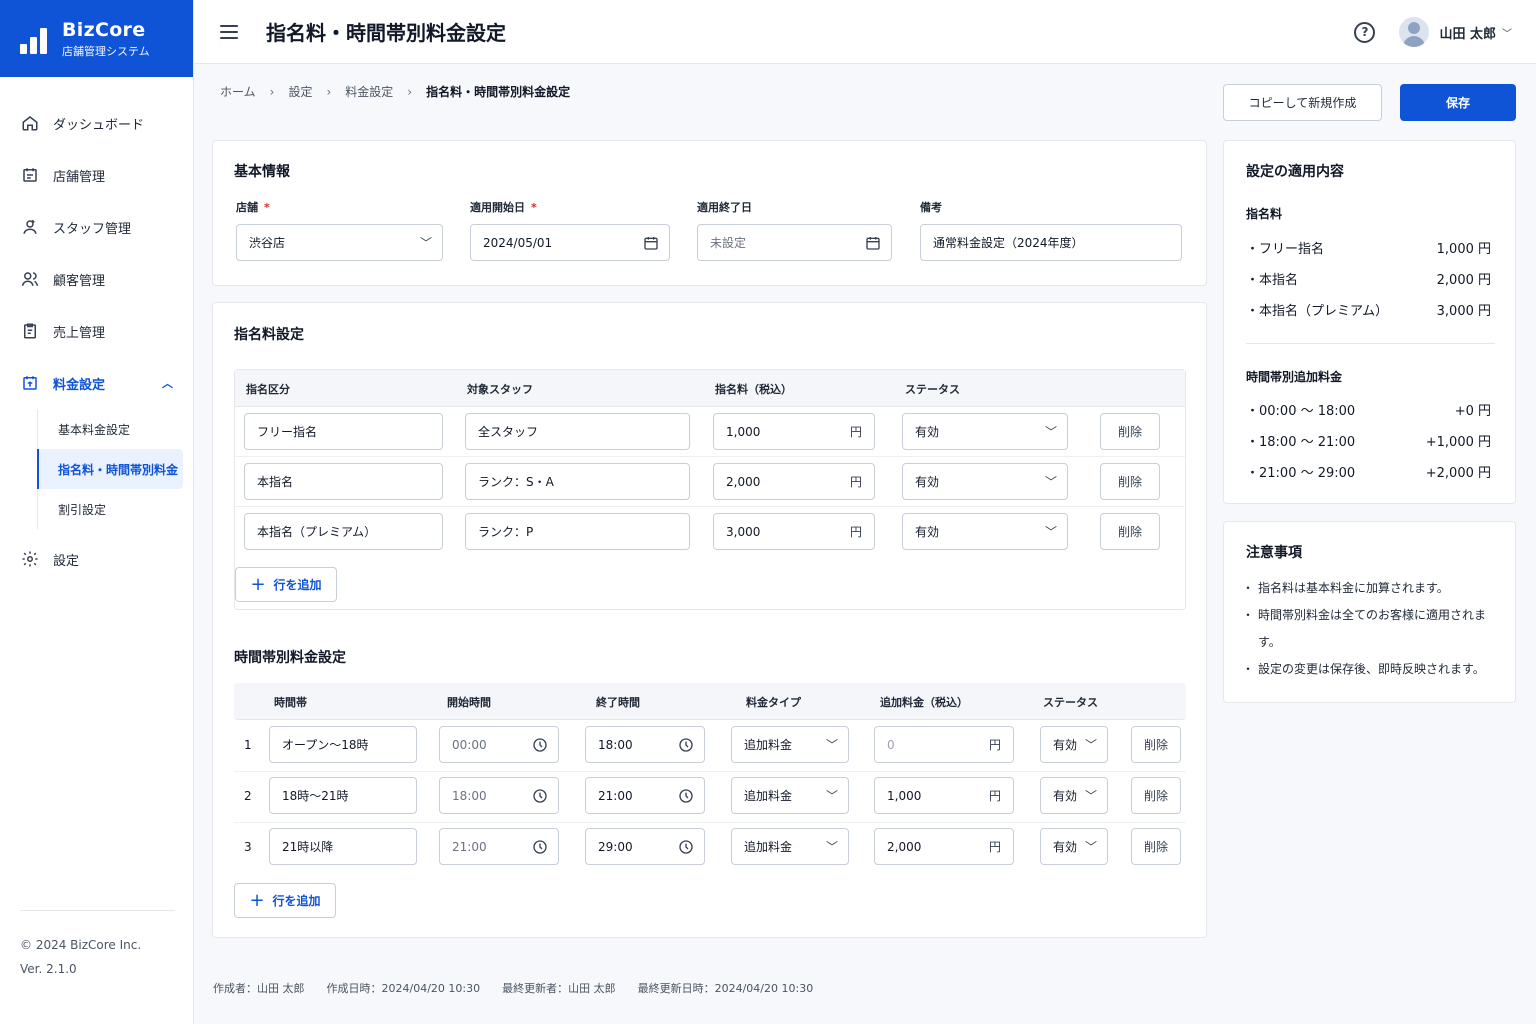 The image size is (1536, 1024). Describe the element at coordinates (794, 481) in the screenshot. I see `fee-input: 2,000 円` at that location.